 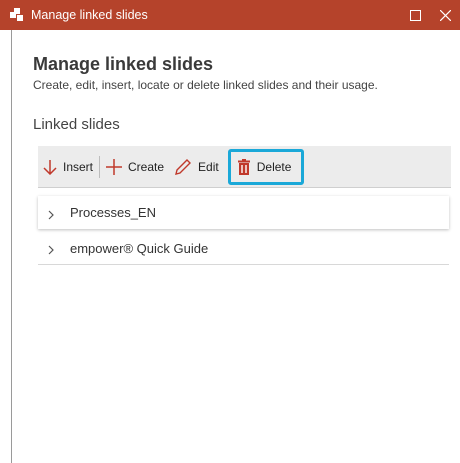 I want to click on edit-button: Edit, so click(x=196, y=167).